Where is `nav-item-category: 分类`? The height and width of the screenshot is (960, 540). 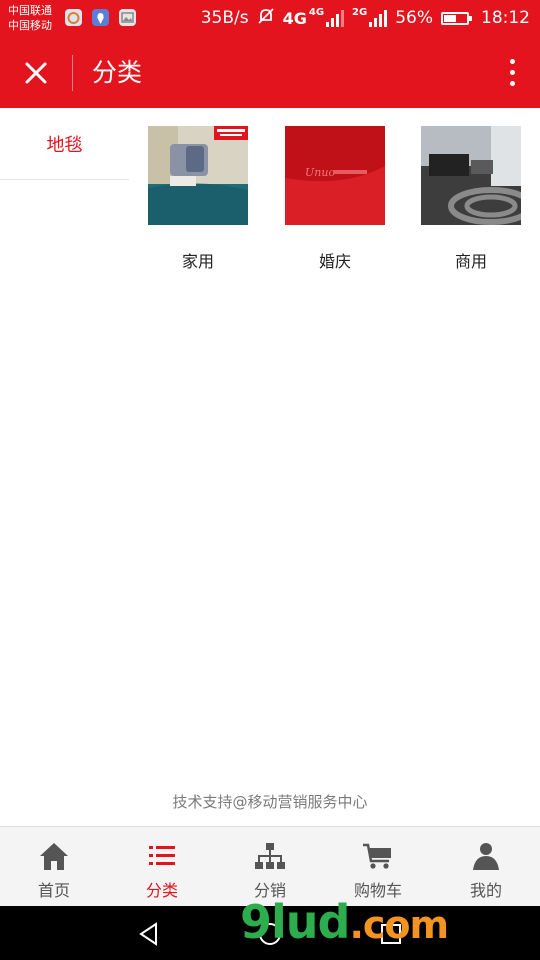
nav-item-category: 分类 is located at coordinates (162, 866).